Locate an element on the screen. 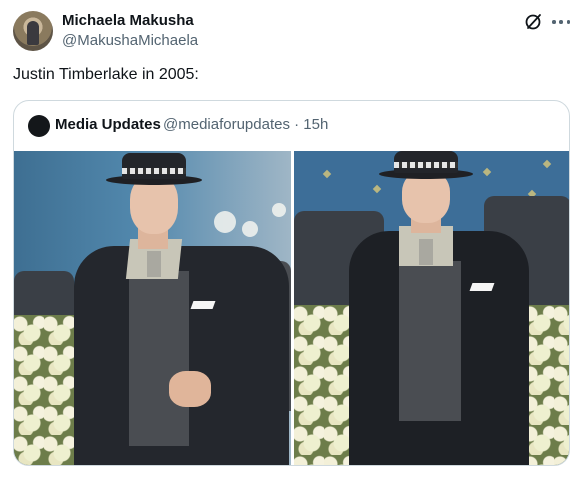  author-handle: @MakushaMichaela is located at coordinates (130, 40).